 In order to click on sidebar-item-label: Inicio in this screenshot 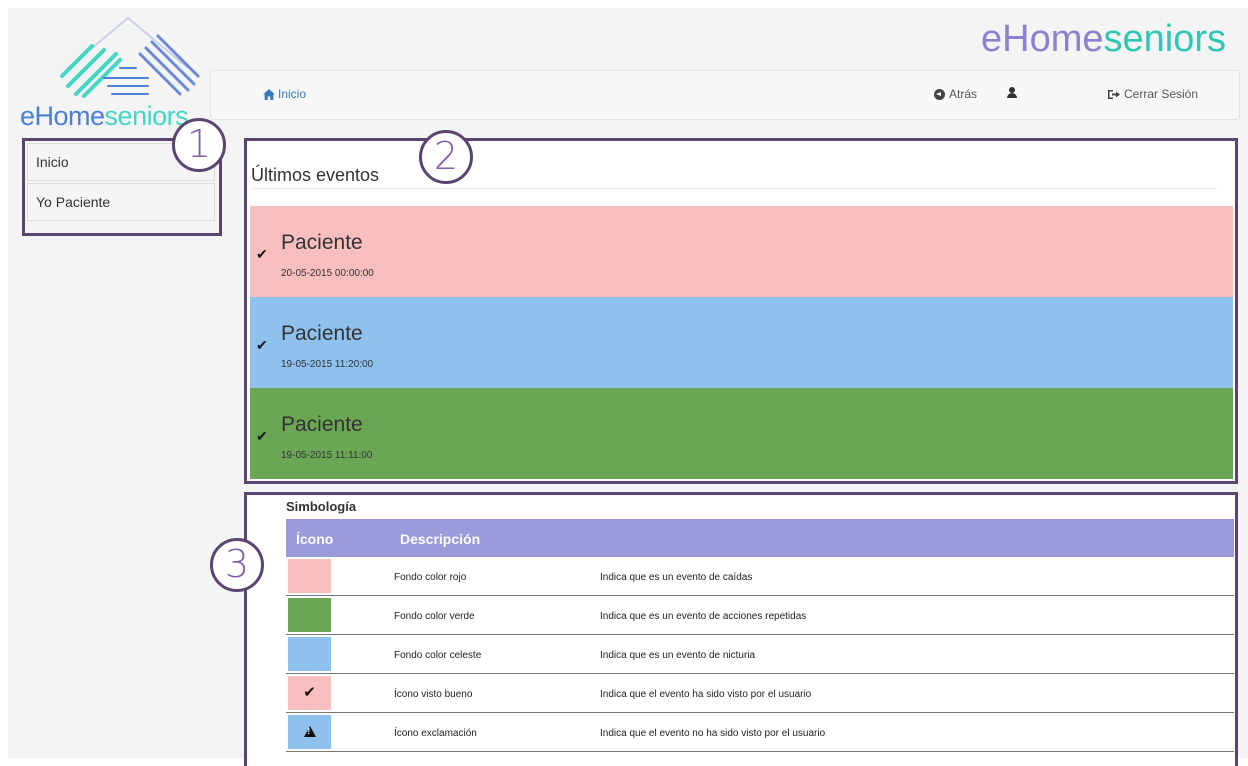, I will do `click(52, 162)`.